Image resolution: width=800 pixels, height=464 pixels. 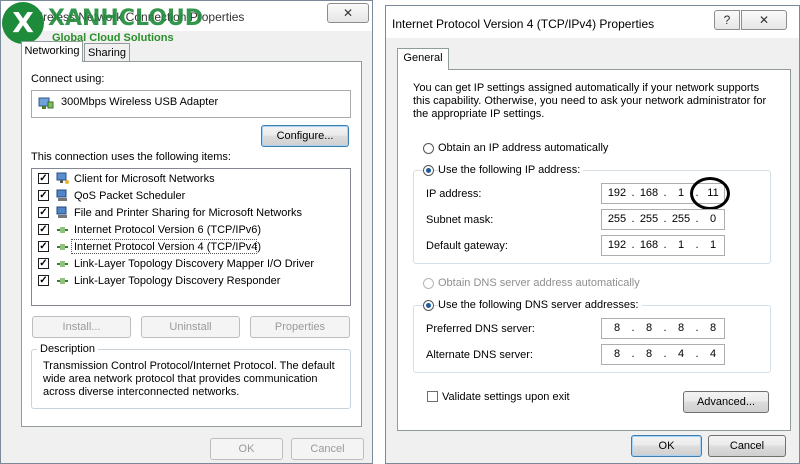 What do you see at coordinates (23, 23) in the screenshot?
I see `logo-mark-icon: X` at bounding box center [23, 23].